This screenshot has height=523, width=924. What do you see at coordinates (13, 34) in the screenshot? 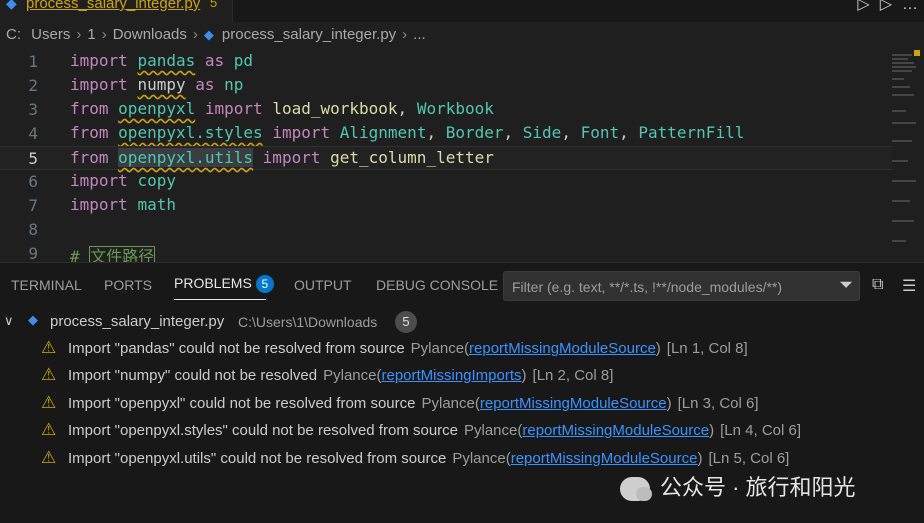
I see `breadcrumb-drive: C:` at bounding box center [13, 34].